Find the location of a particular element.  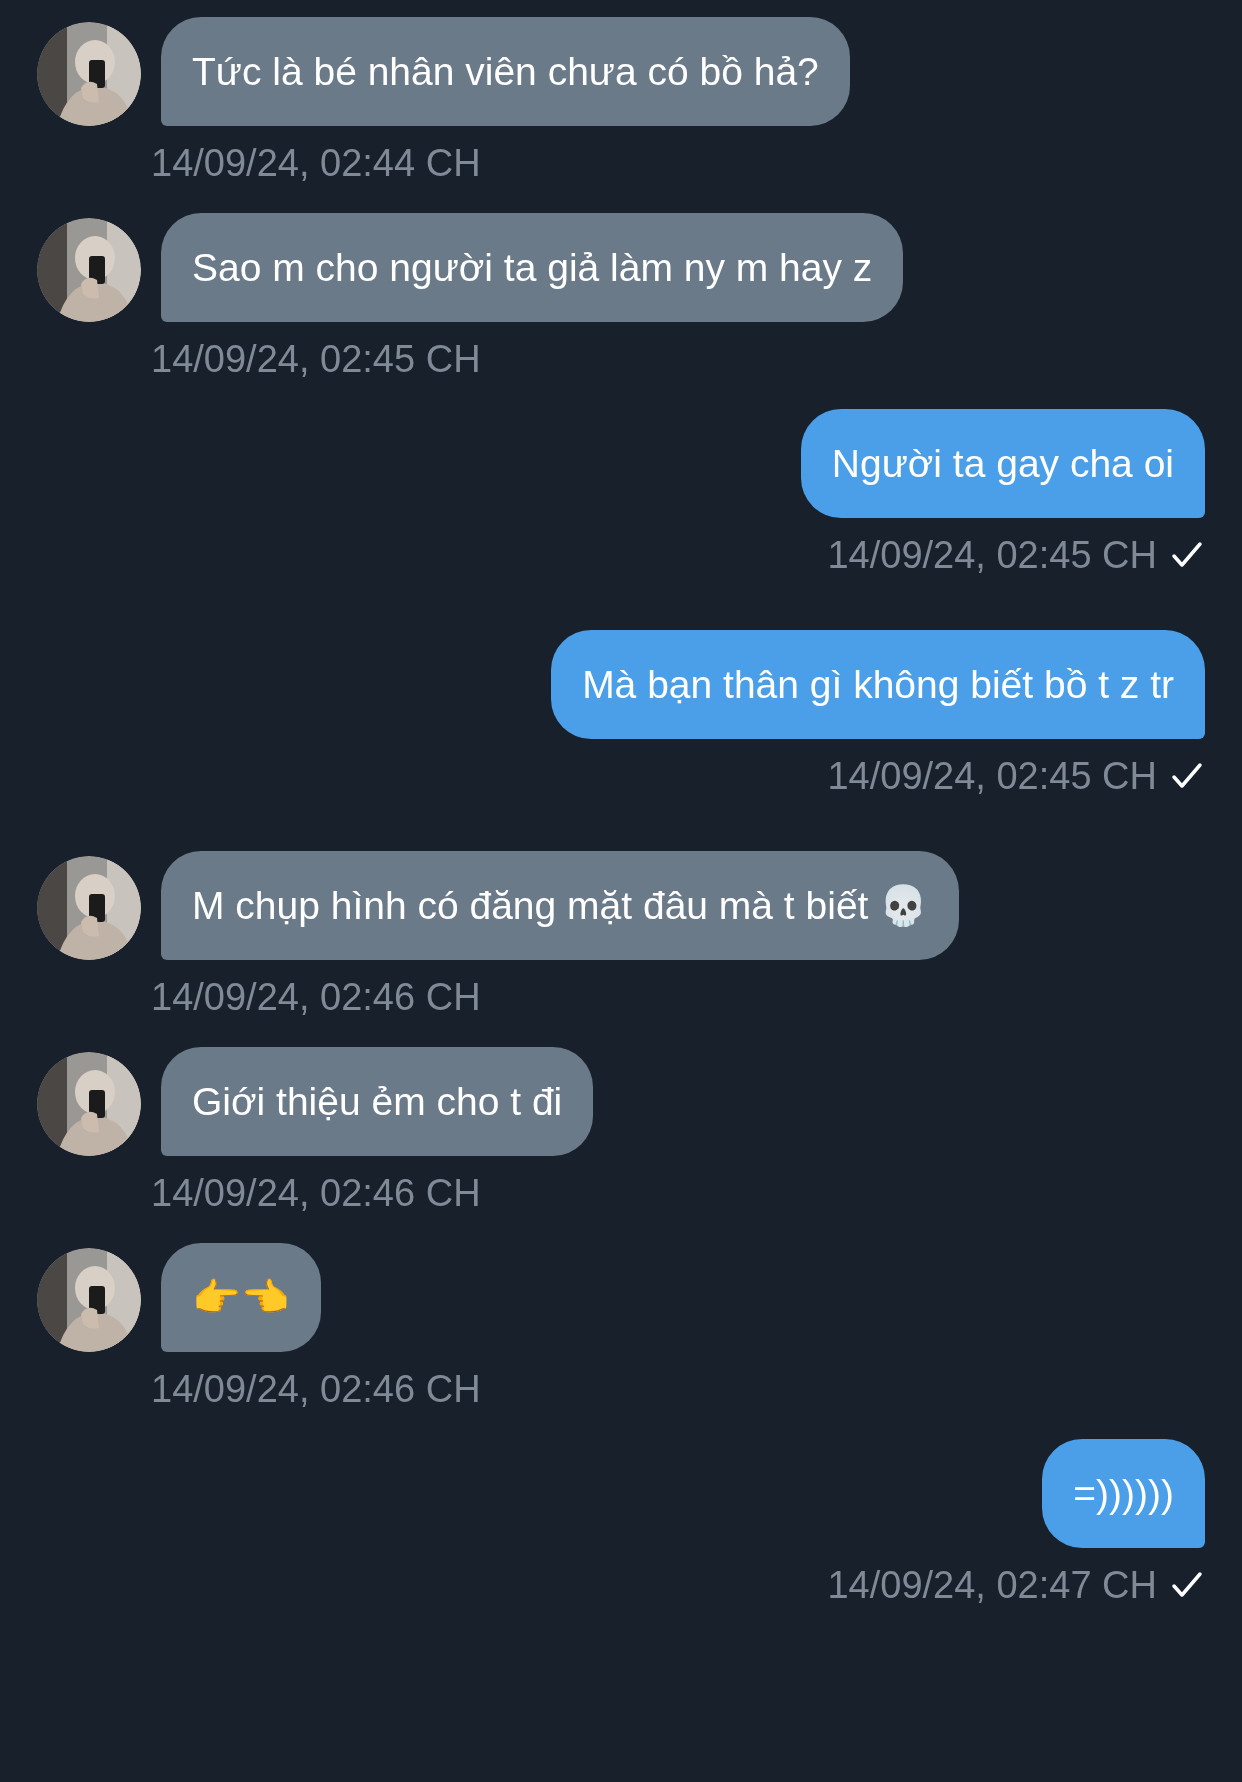

message-bubble: 👉👈 is located at coordinates (241, 1297).